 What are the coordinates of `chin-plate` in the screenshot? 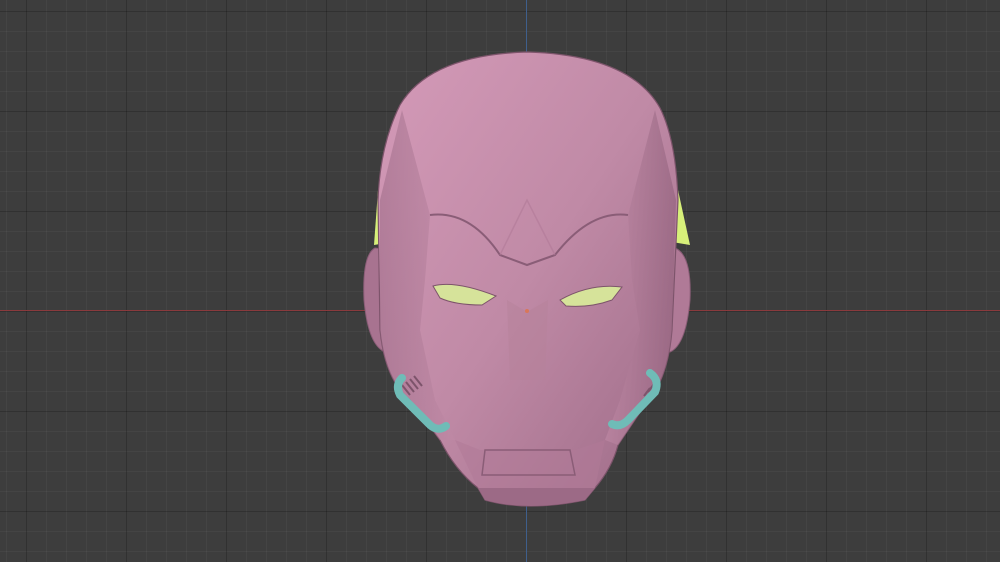 It's located at (536, 497).